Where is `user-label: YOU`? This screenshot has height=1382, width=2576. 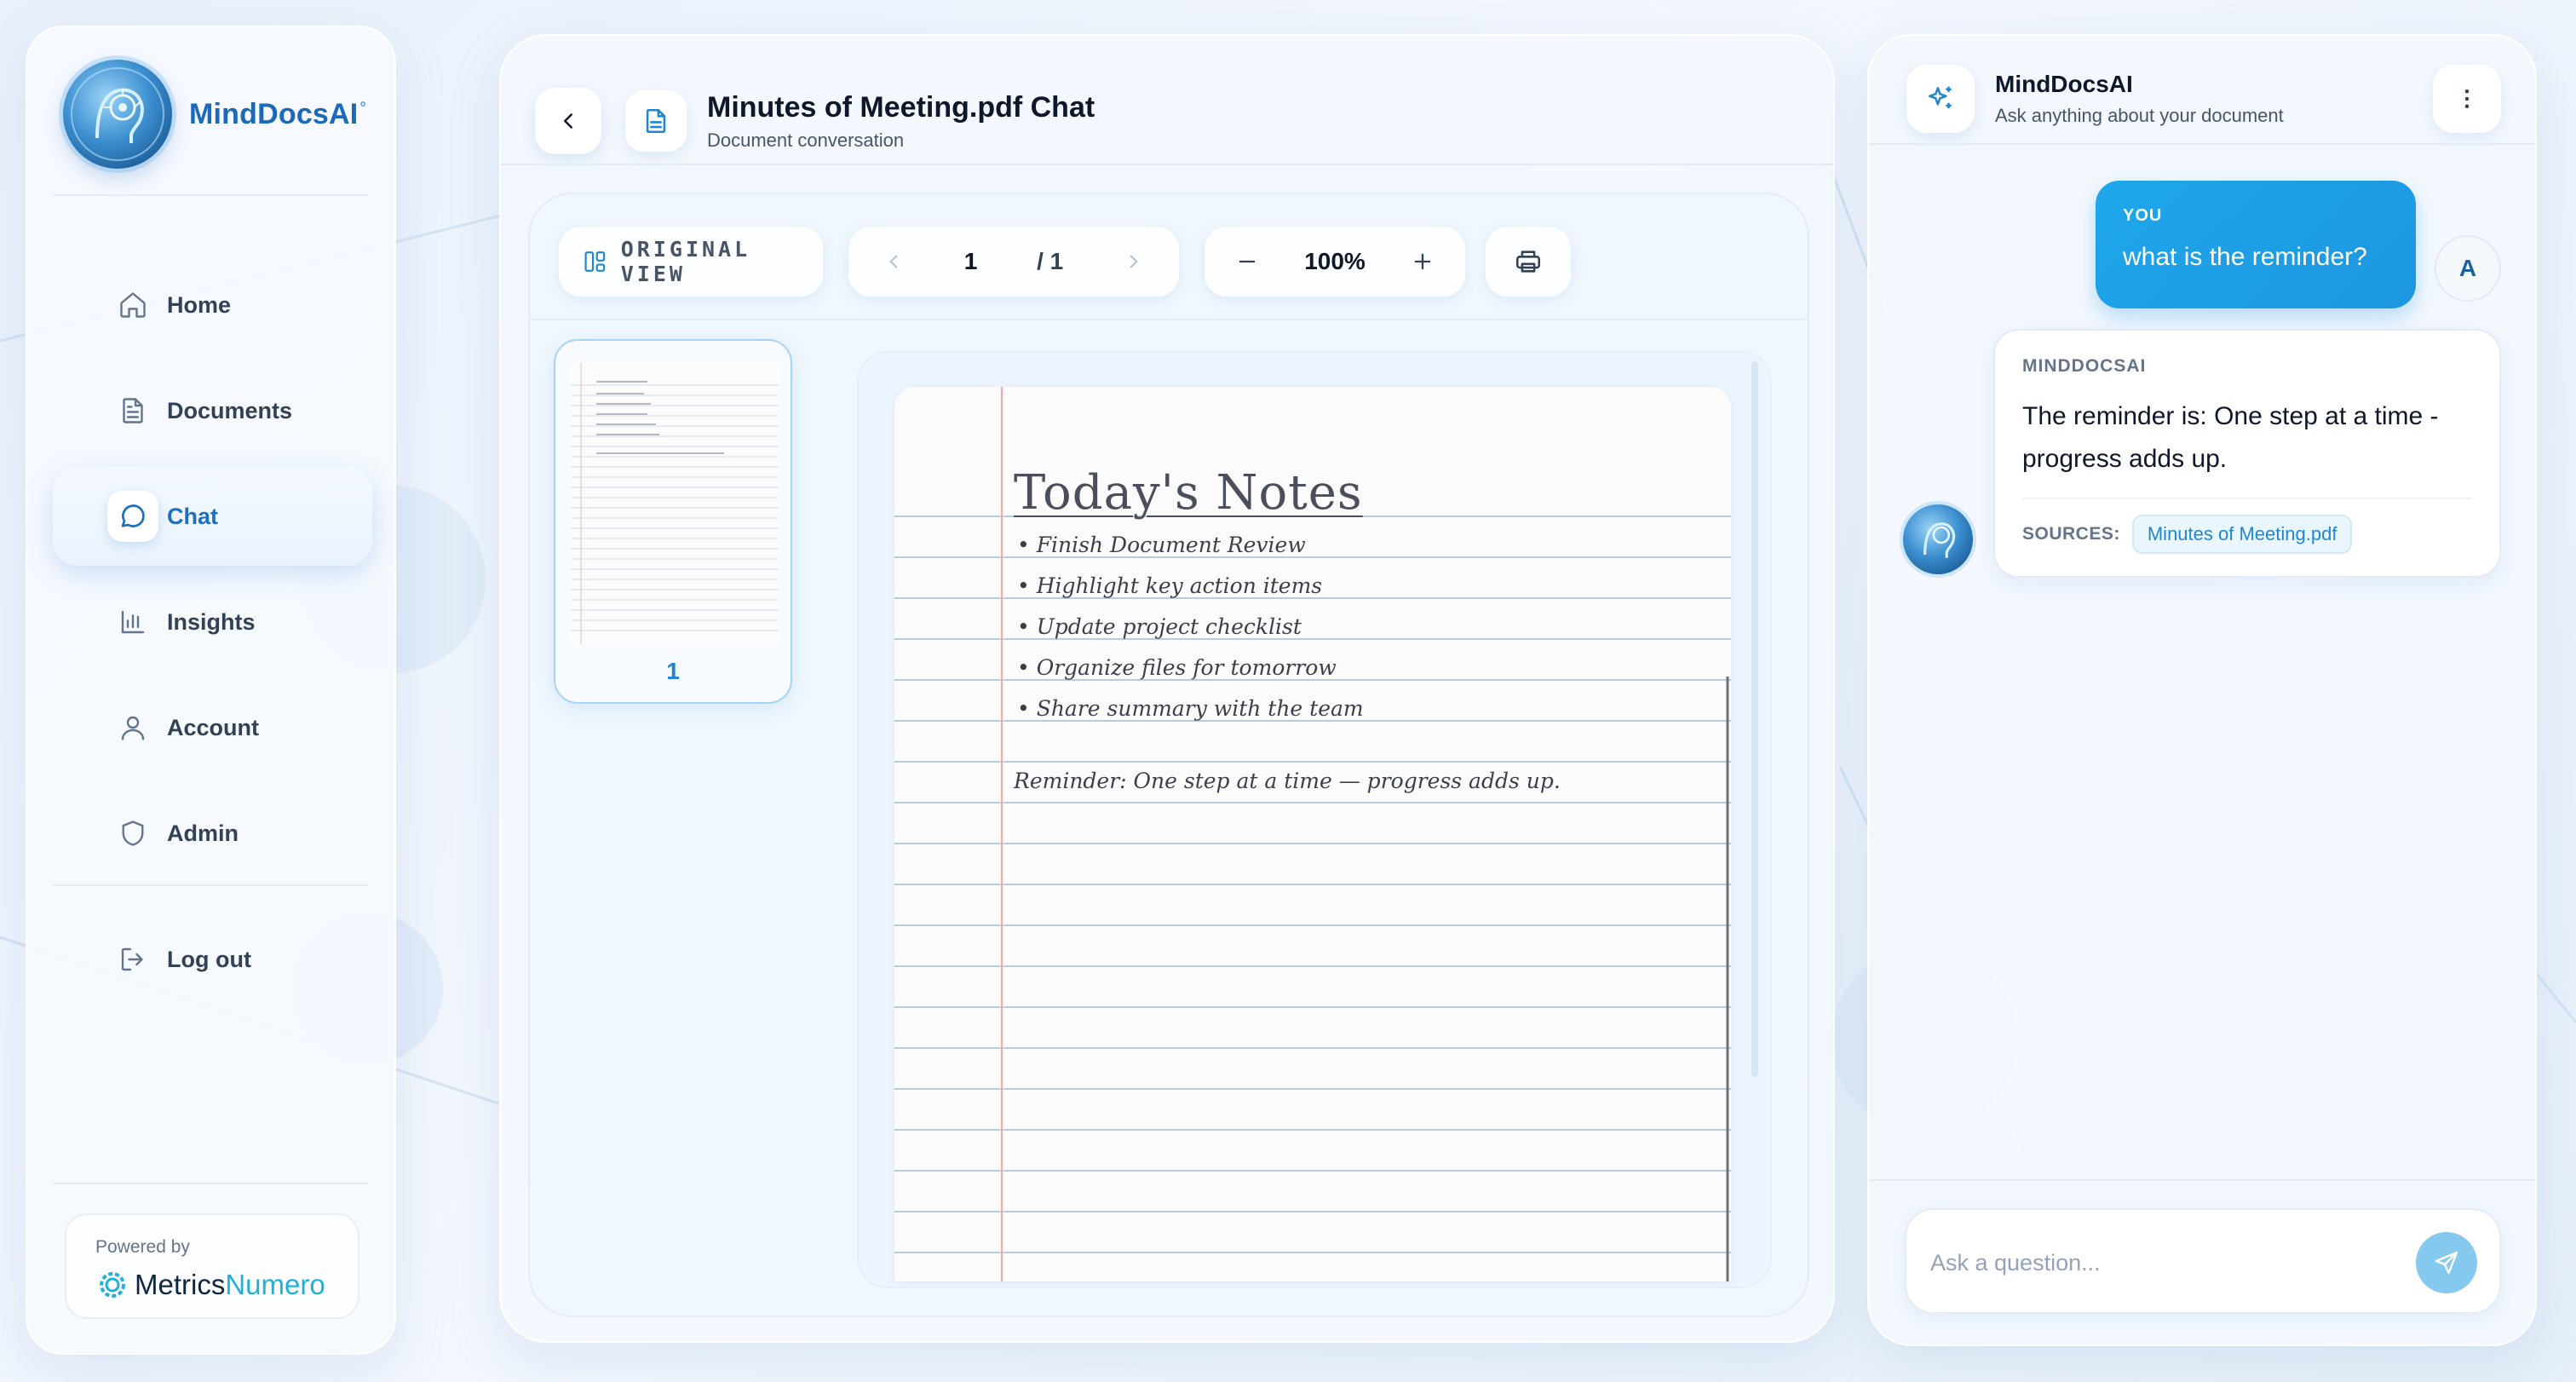
user-label: YOU is located at coordinates (2143, 215).